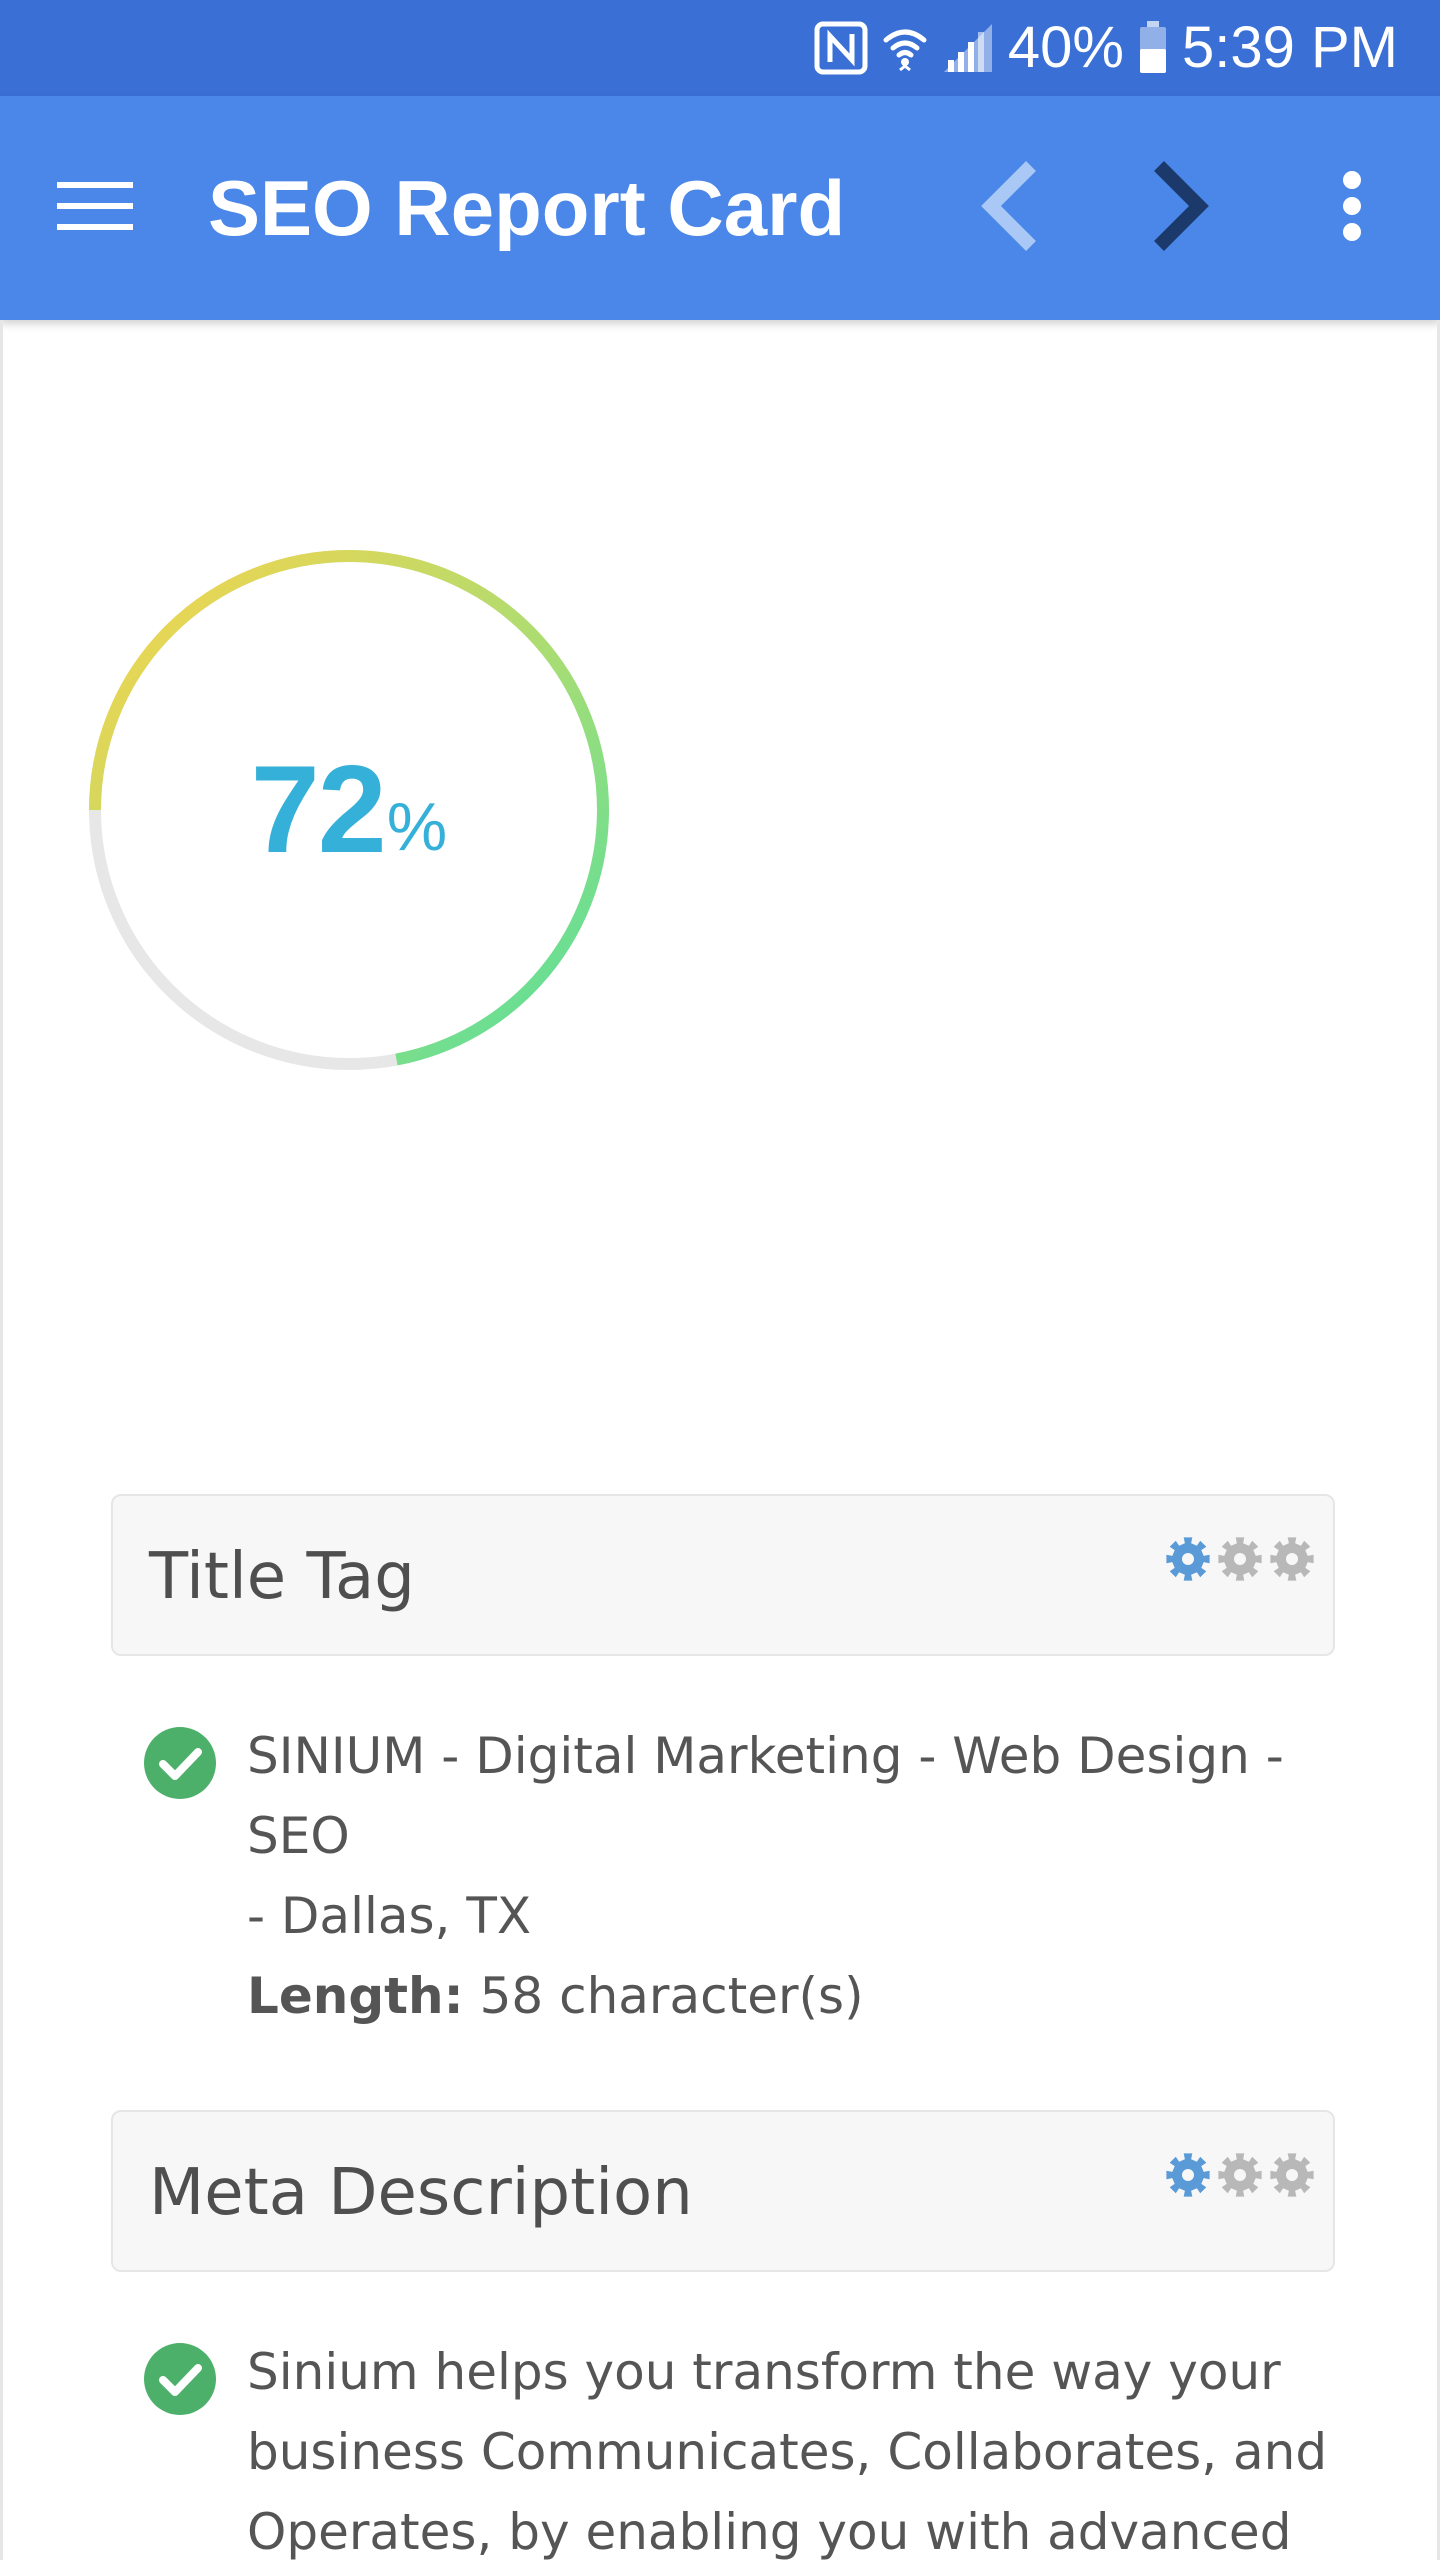 The image size is (1440, 2560). I want to click on result-line: - Dallas, TX, so click(389, 1916).